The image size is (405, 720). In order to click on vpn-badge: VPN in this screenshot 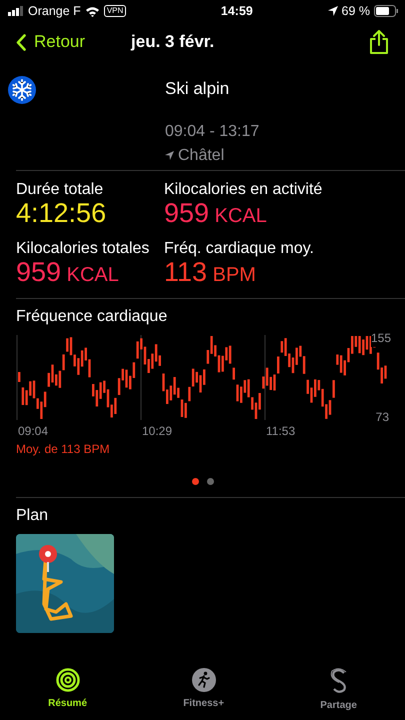, I will do `click(115, 11)`.